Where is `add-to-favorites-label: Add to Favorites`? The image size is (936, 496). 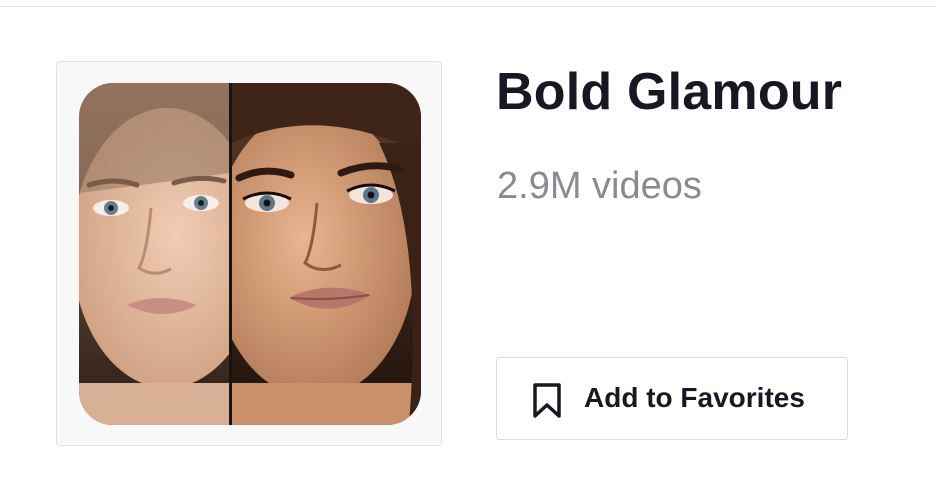 add-to-favorites-label: Add to Favorites is located at coordinates (694, 397).